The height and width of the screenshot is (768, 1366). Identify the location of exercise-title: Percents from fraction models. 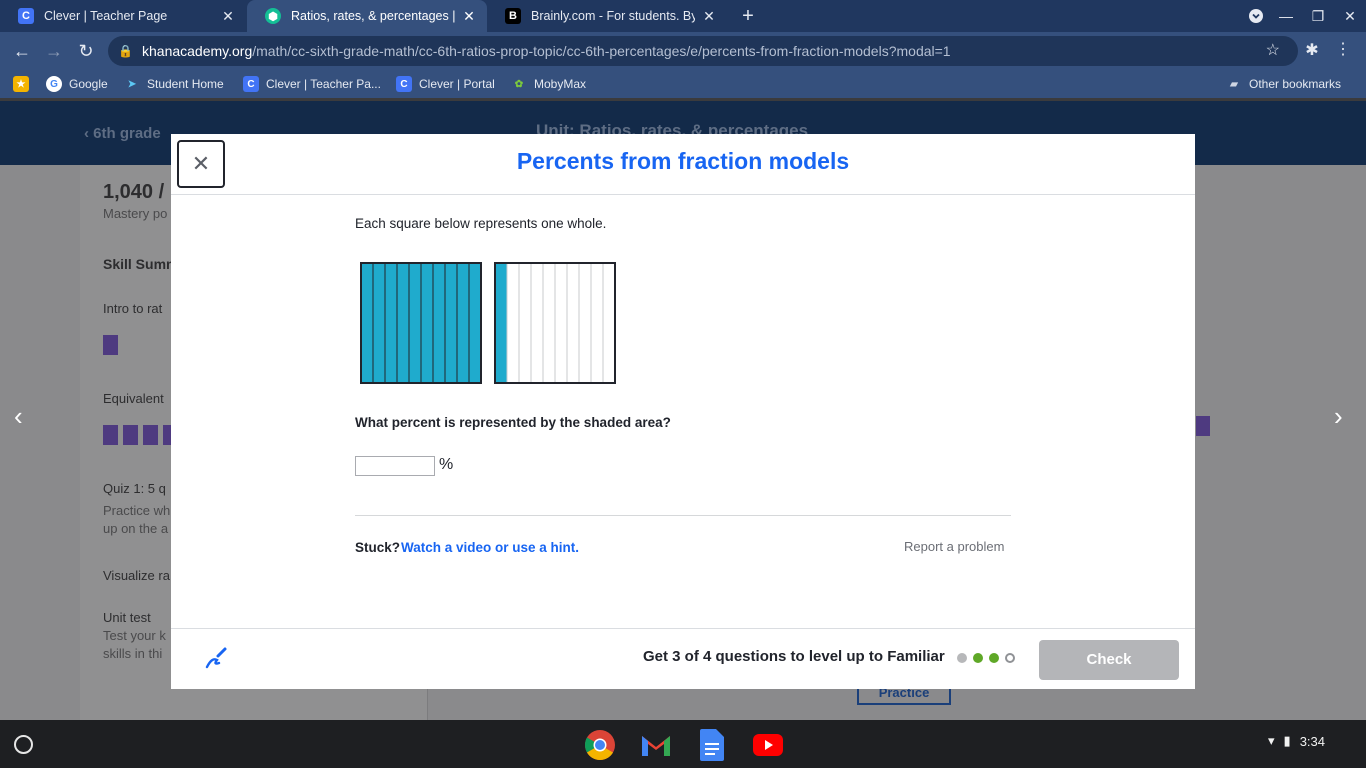
(683, 161).